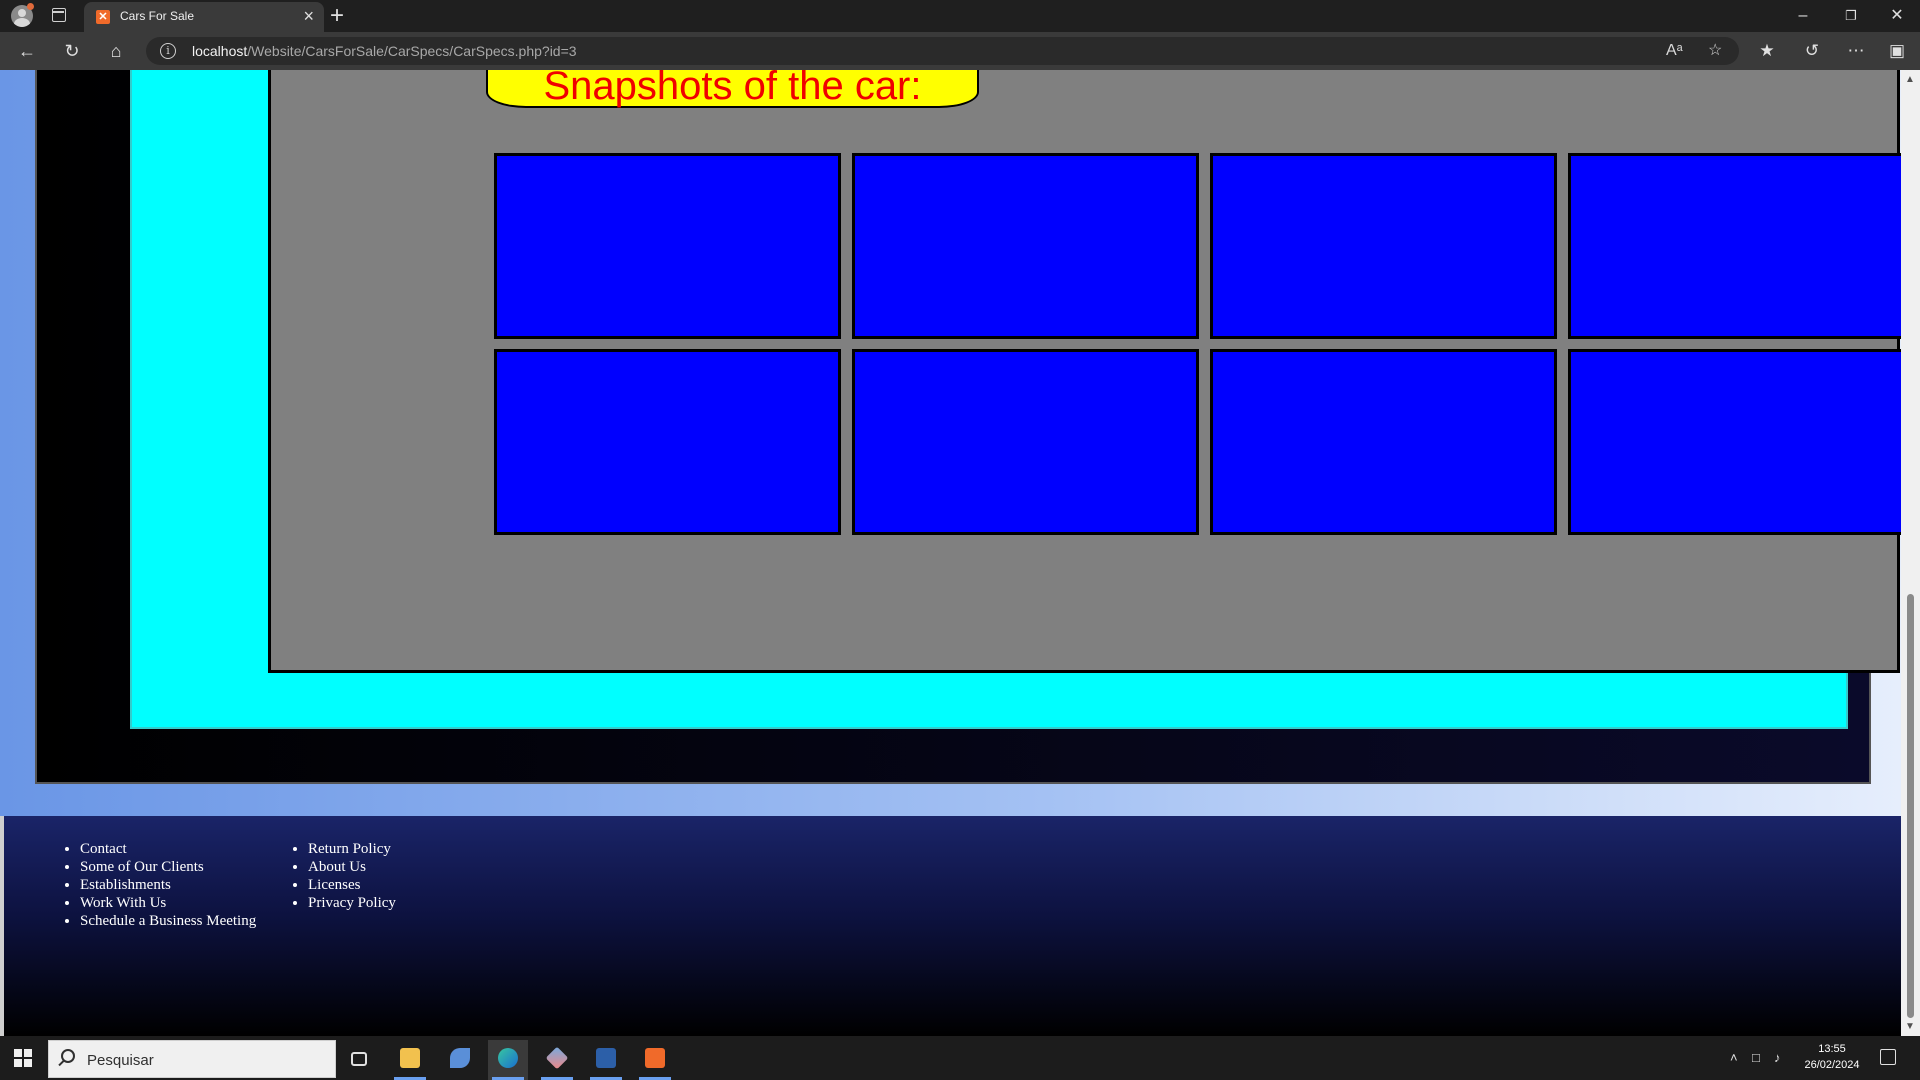 The height and width of the screenshot is (1080, 1920). I want to click on contact-link: Contact, so click(103, 849).